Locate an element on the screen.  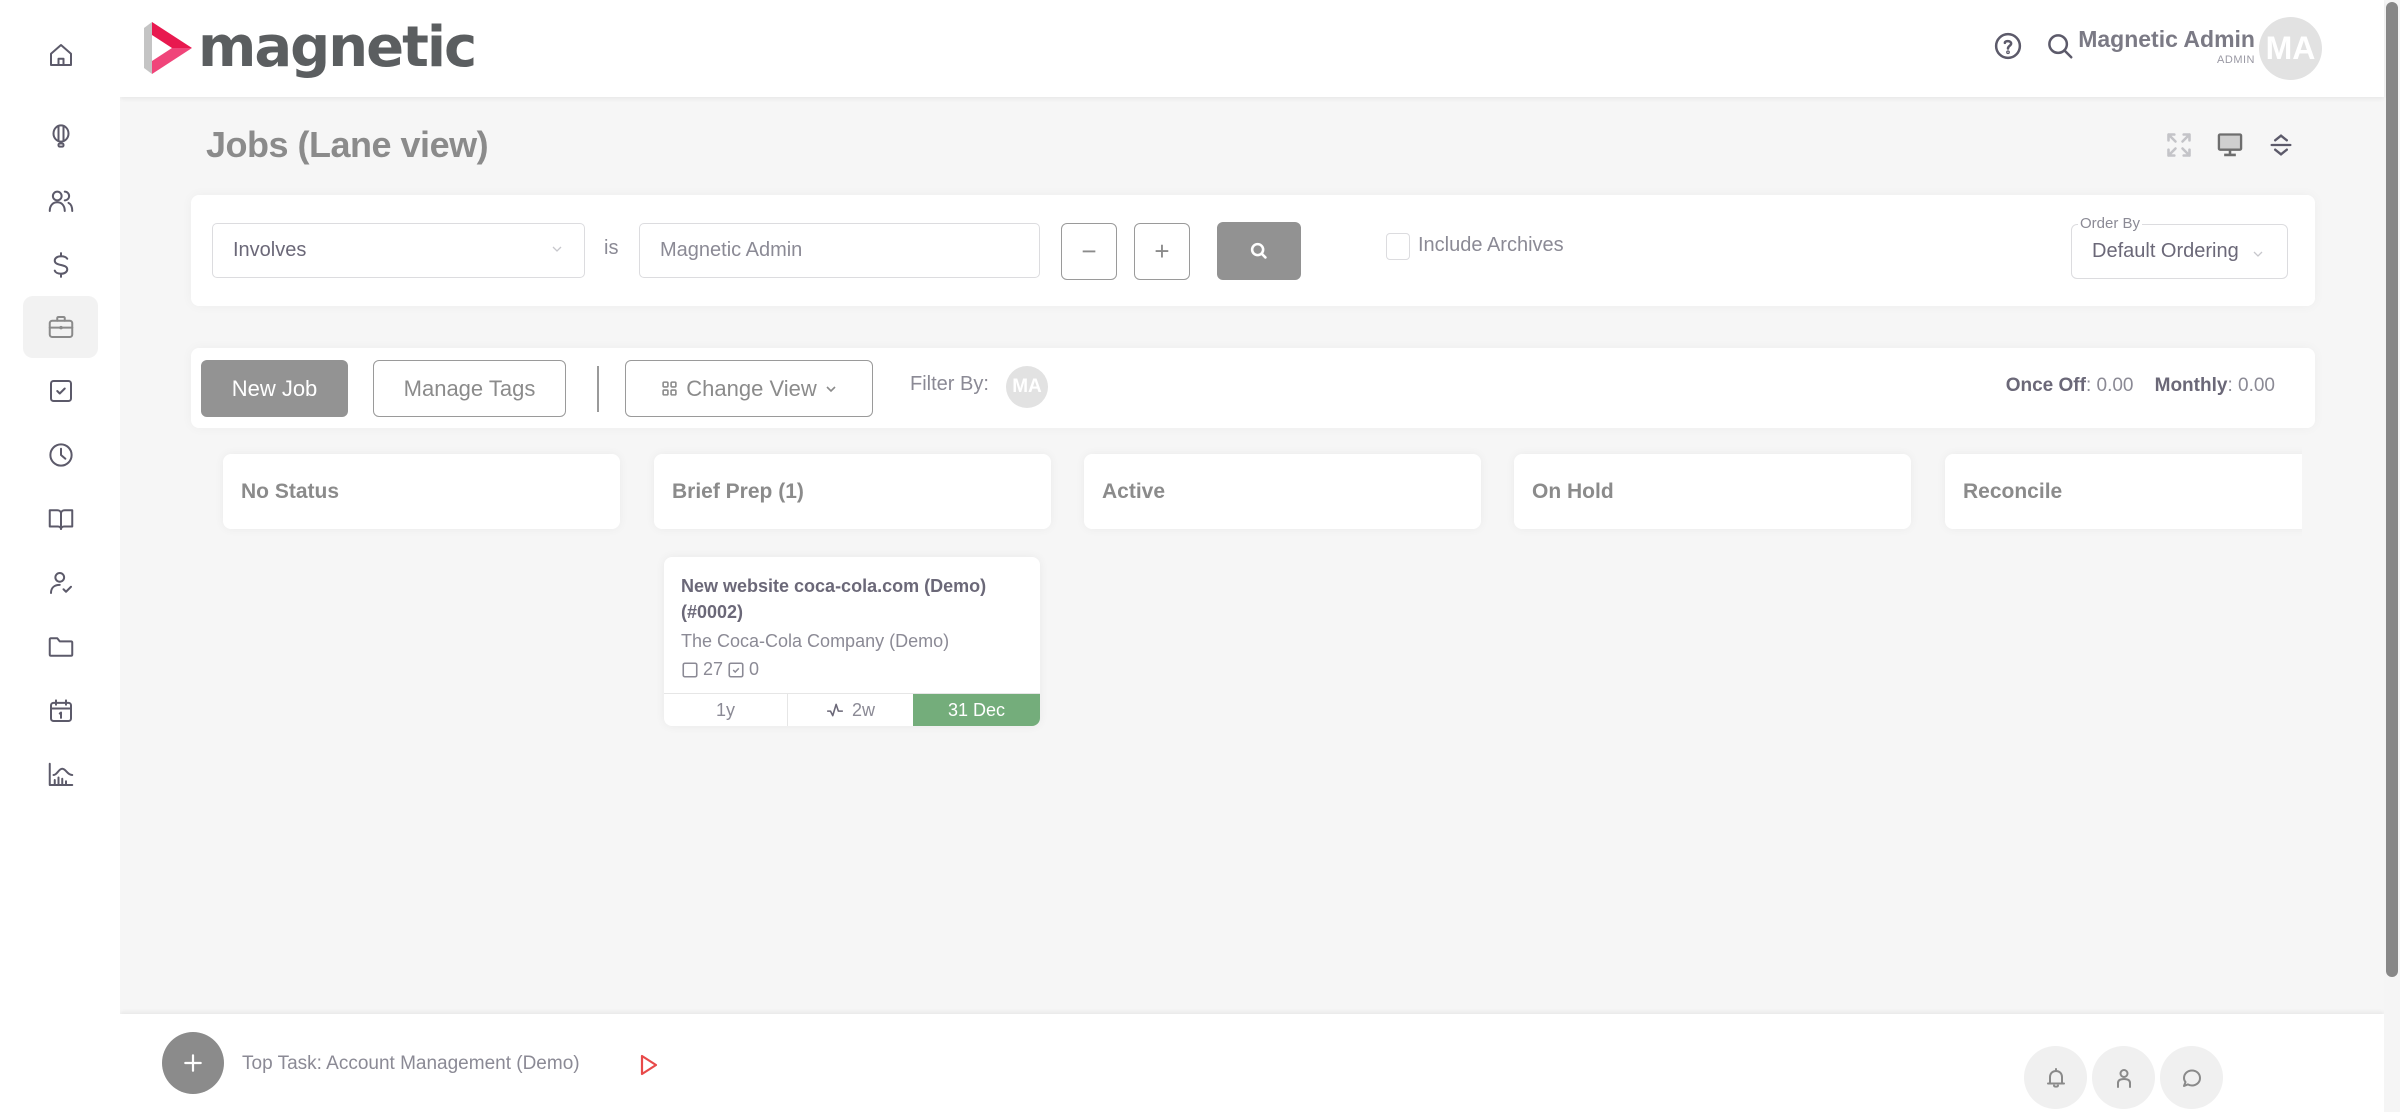
once-off-label: Once Off is located at coordinates (2045, 385).